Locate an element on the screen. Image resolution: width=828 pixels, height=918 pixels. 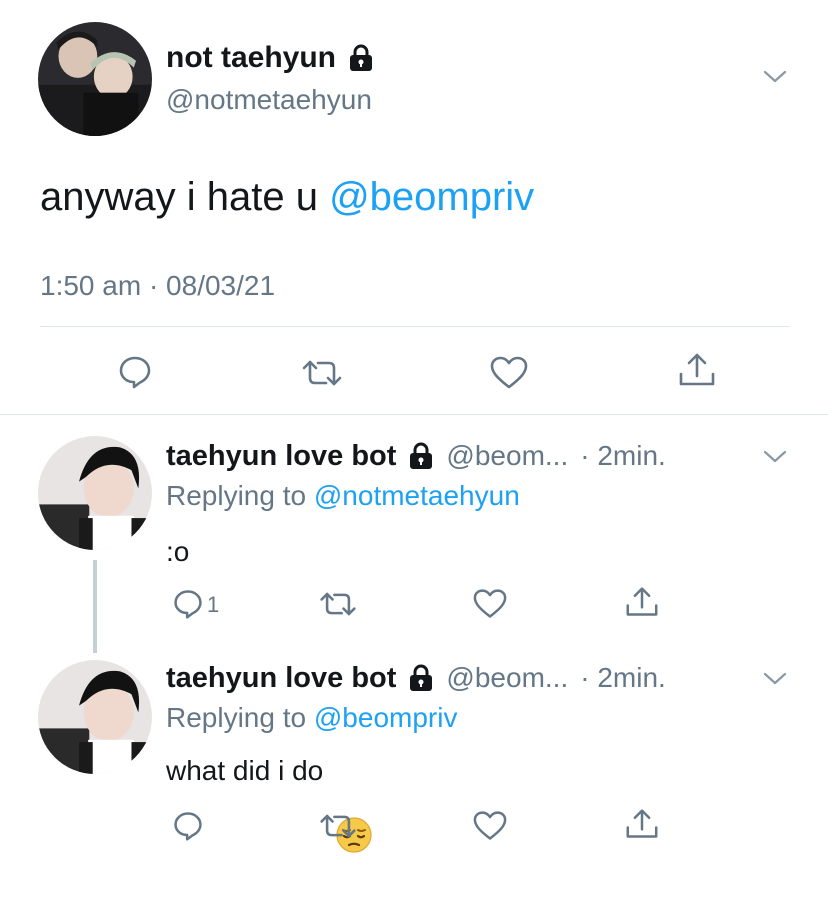
mention-link: @beompriv is located at coordinates (431, 197).